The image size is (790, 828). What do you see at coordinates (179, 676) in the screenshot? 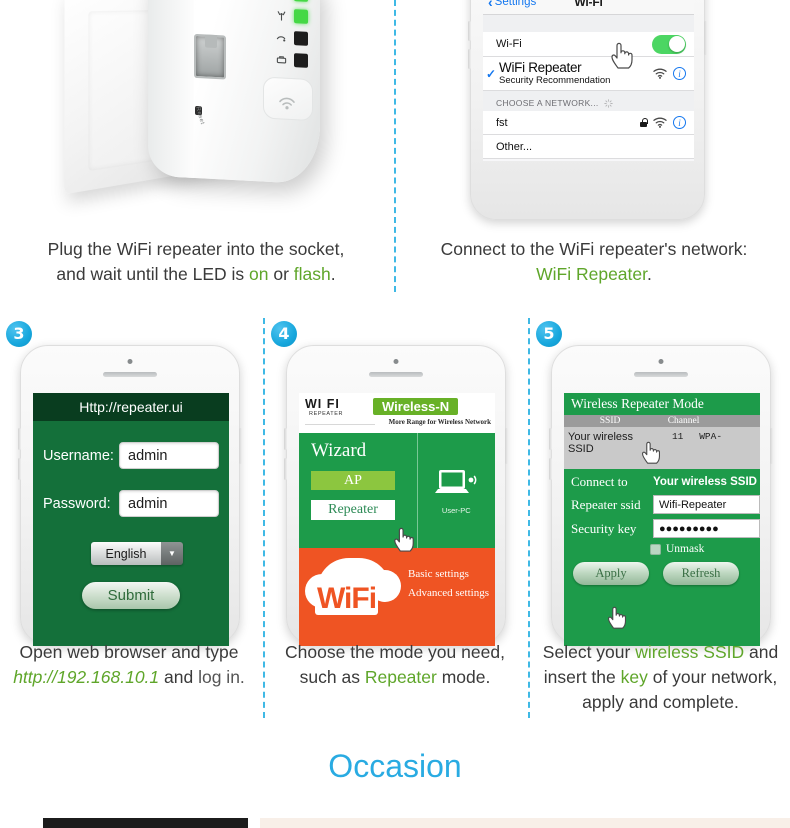
I see `step3-mid: and` at bounding box center [179, 676].